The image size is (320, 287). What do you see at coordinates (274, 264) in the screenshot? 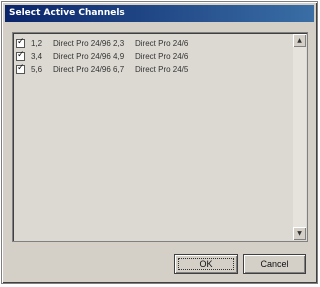
I see `cancel-button: Cancel` at bounding box center [274, 264].